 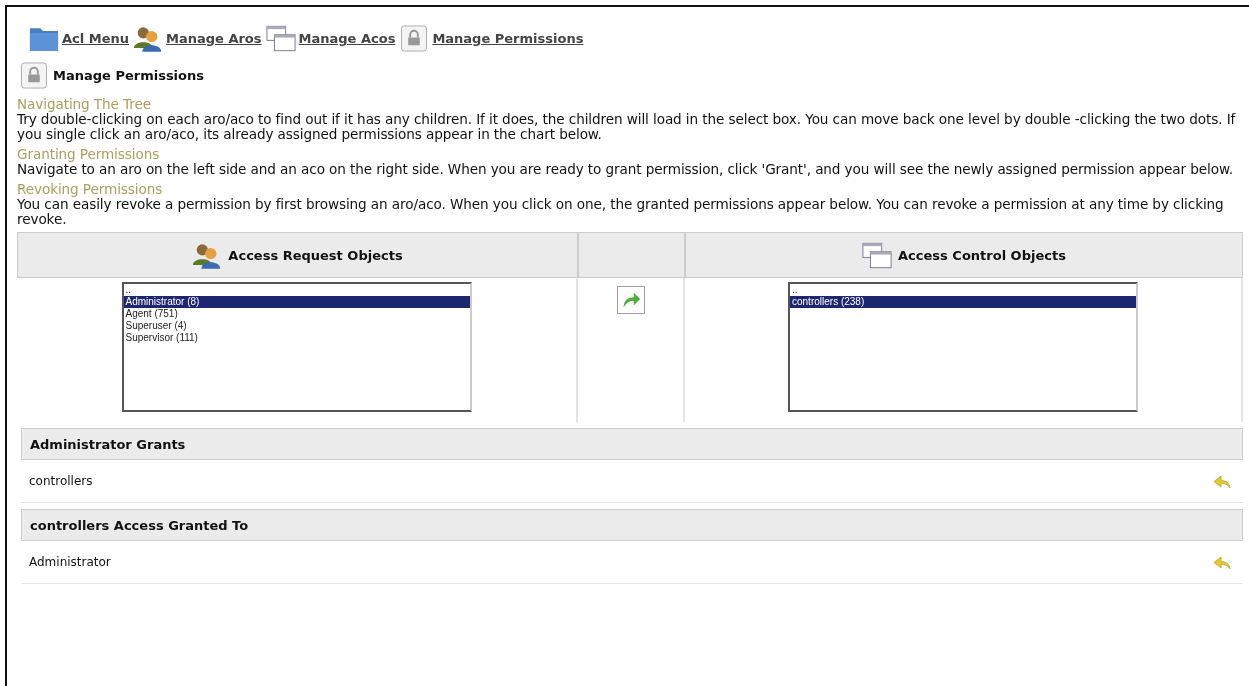 I want to click on table-title: controllers Access Granted To, so click(x=139, y=525).